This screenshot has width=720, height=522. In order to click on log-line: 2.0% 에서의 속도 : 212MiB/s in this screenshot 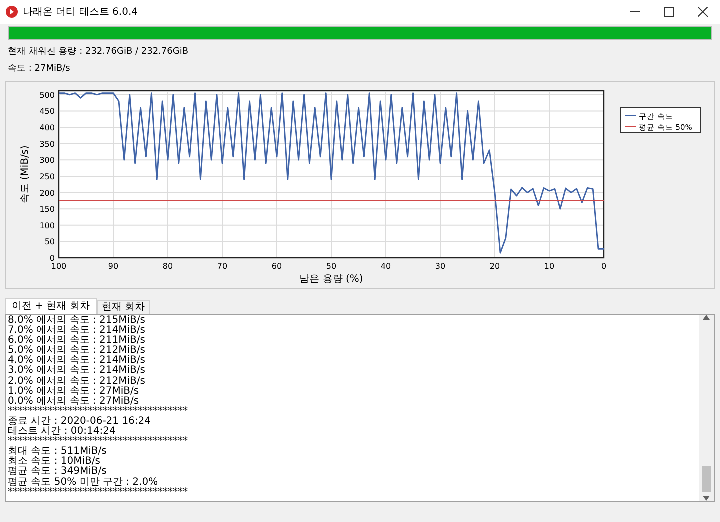, I will do `click(77, 381)`.